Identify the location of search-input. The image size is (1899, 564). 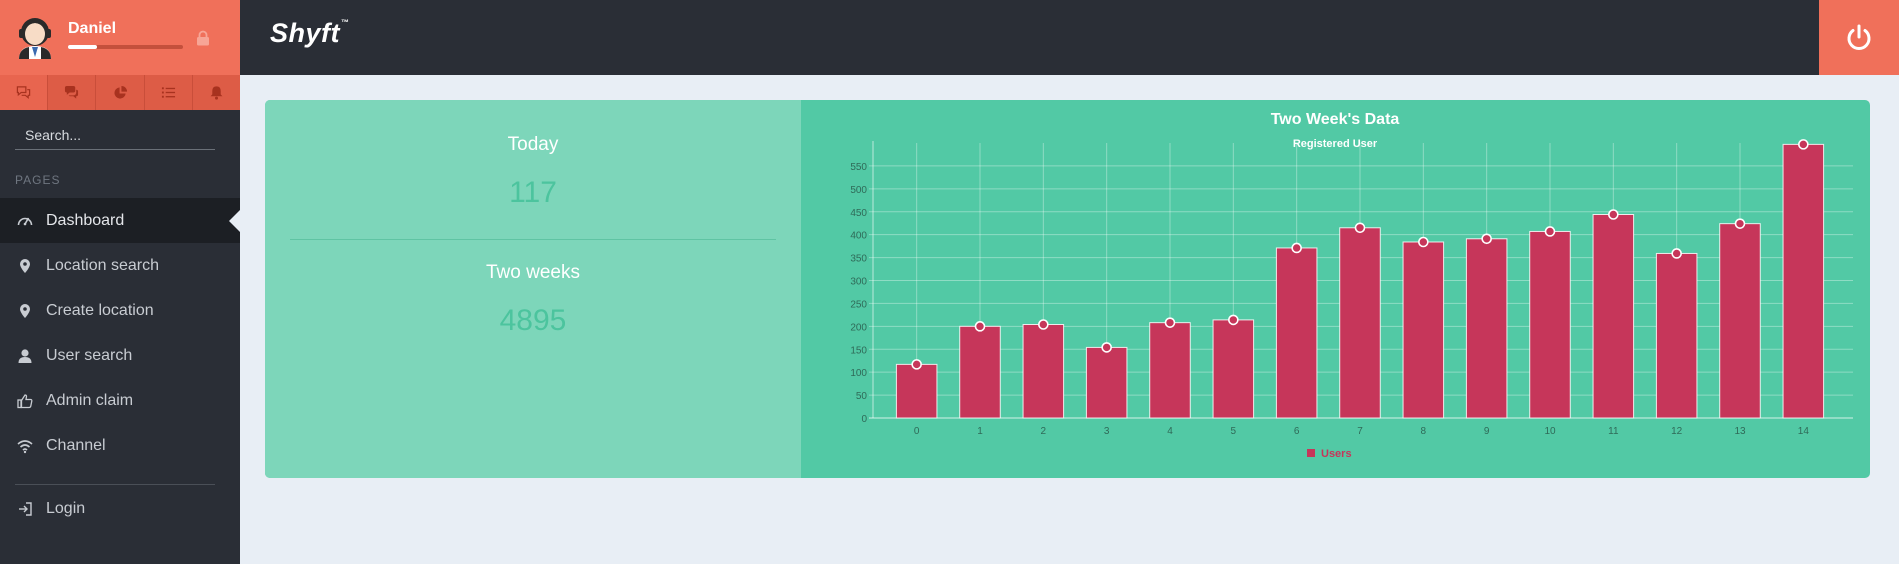
(115, 135).